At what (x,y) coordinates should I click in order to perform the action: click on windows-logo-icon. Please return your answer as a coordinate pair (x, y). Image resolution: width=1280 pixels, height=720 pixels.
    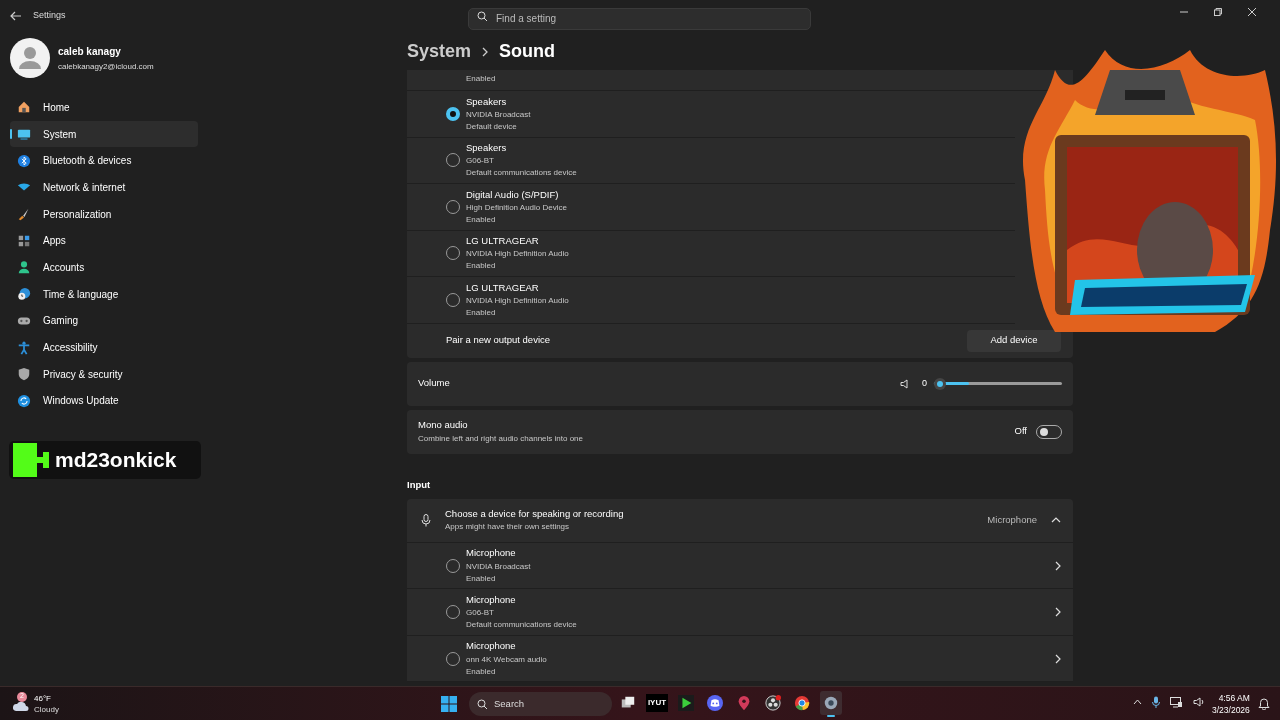
    Looking at the image, I should click on (449, 704).